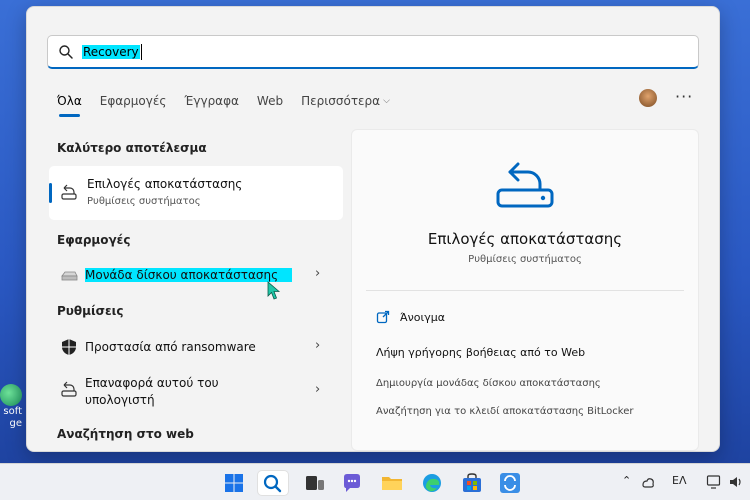  Describe the element at coordinates (69, 276) in the screenshot. I see `drive-icon` at that location.